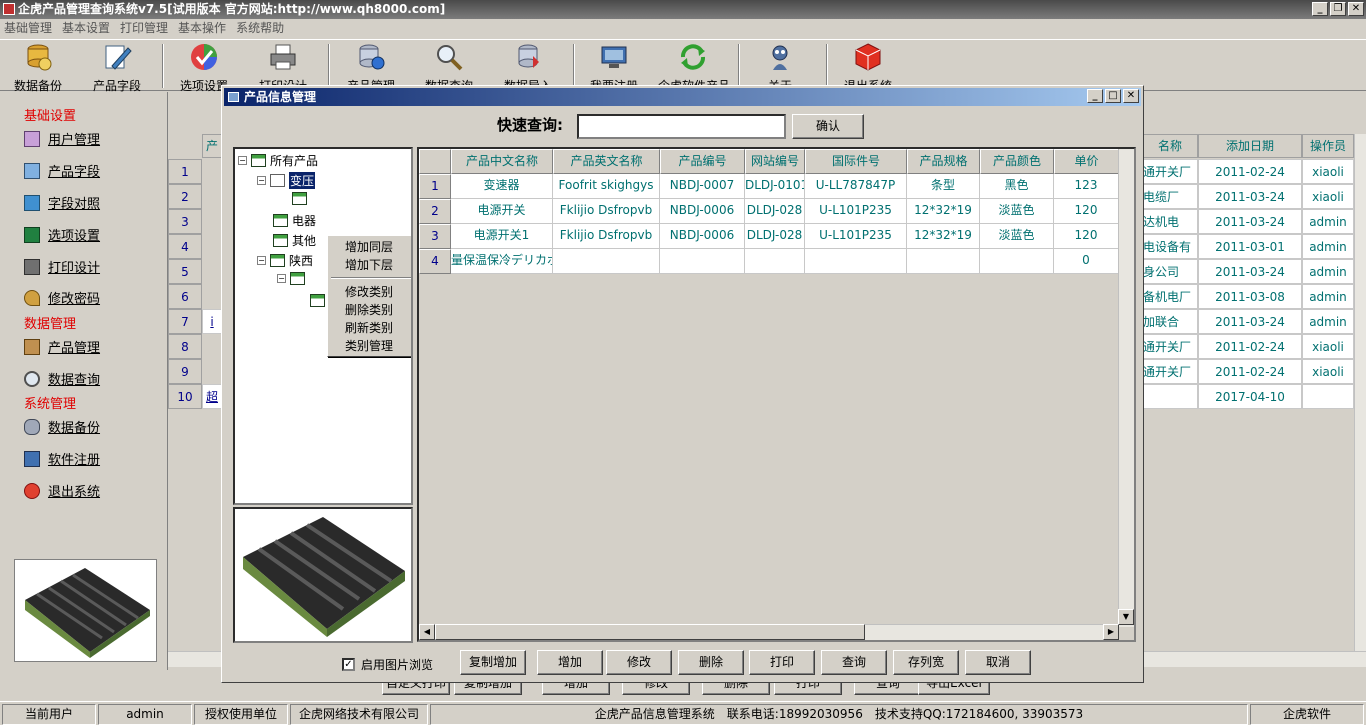 Image resolution: width=1366 pixels, height=725 pixels. What do you see at coordinates (185, 371) in the screenshot?
I see `bg-row-number: 9` at bounding box center [185, 371].